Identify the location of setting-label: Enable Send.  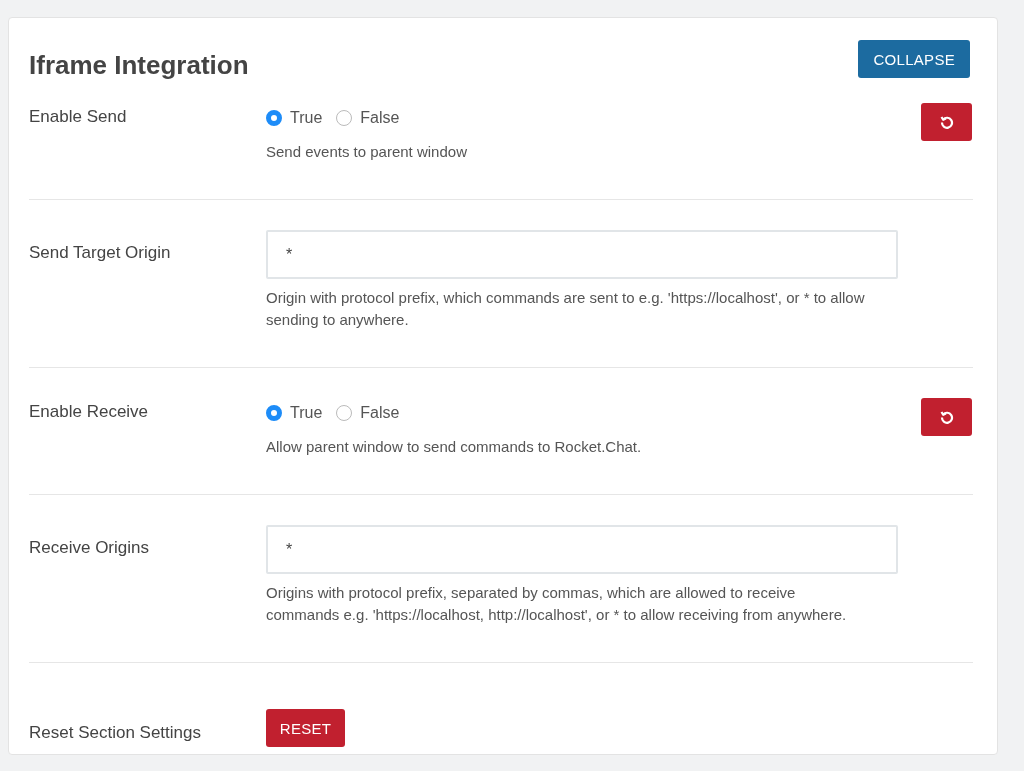
(78, 117).